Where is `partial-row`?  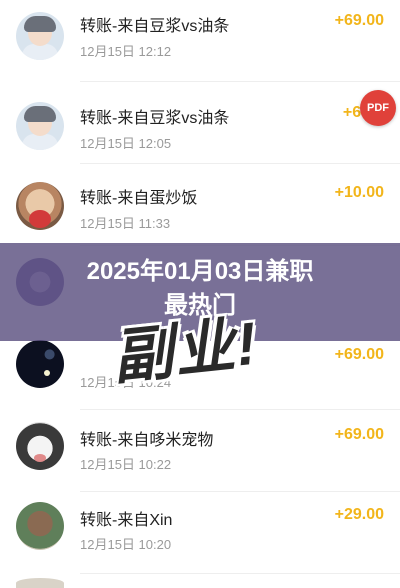
partial-row is located at coordinates (40, 583).